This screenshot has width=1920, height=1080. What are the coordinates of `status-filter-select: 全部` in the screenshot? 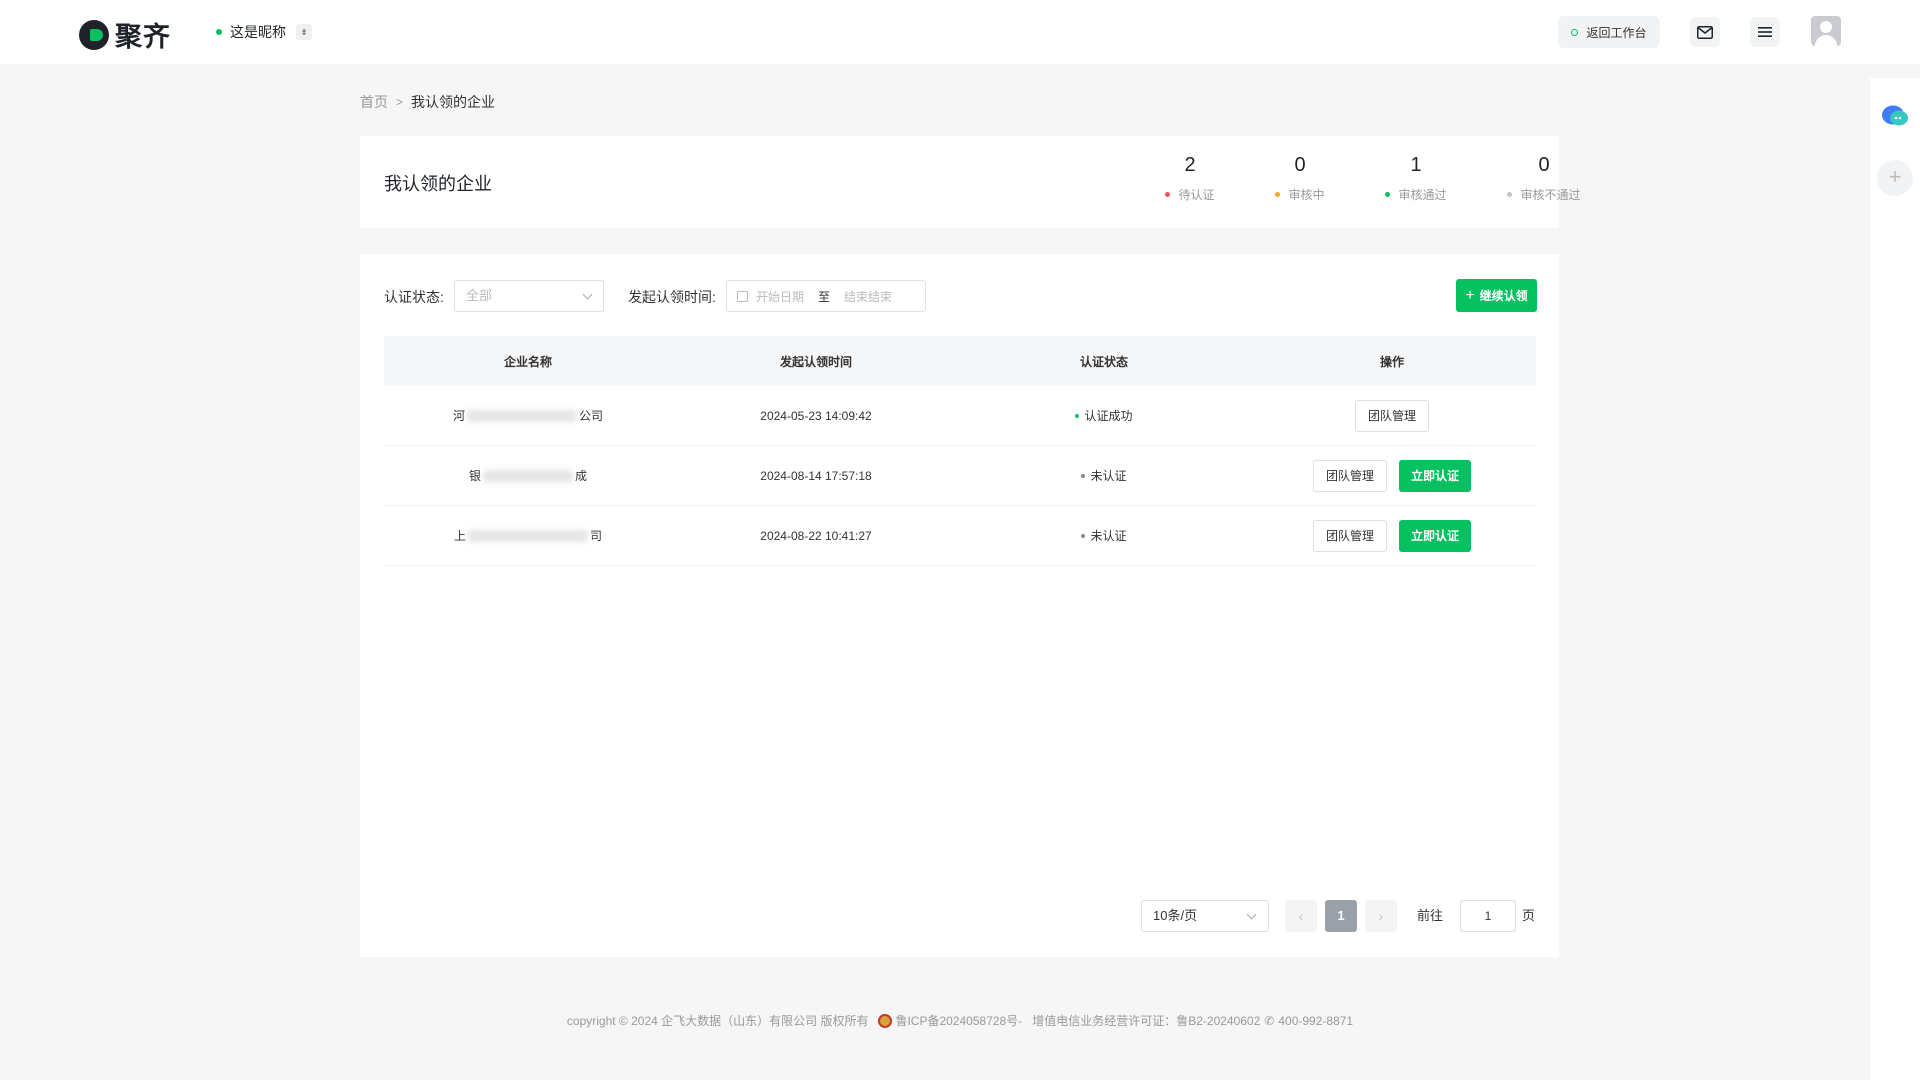 It's located at (529, 296).